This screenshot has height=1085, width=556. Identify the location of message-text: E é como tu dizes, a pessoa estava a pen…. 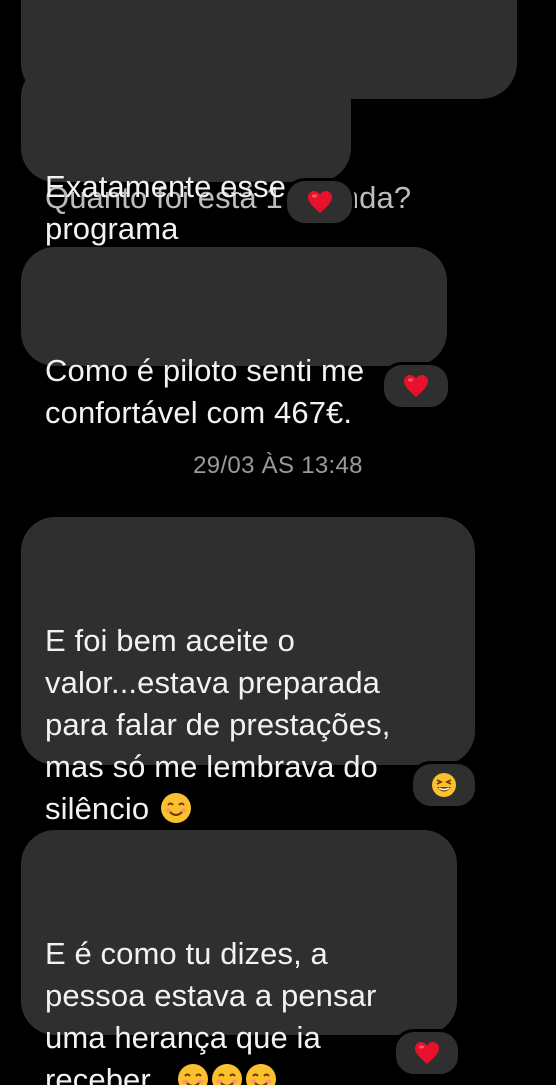
(239, 1009).